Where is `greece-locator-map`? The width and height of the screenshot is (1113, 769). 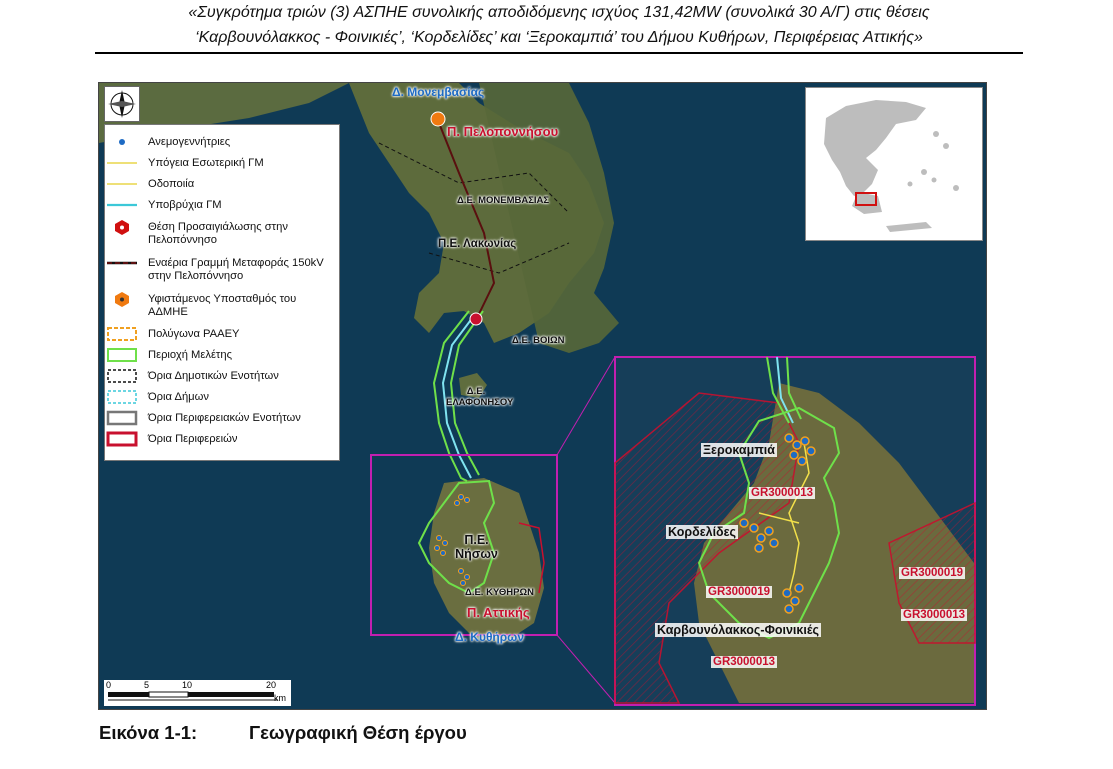 greece-locator-map is located at coordinates (894, 164).